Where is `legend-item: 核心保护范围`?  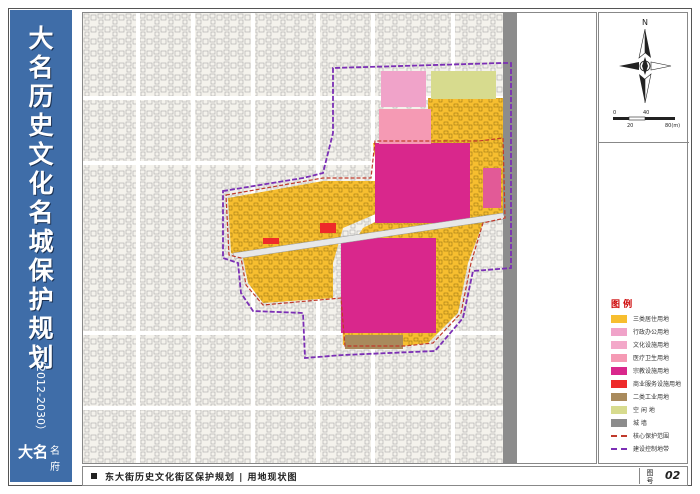 legend-item: 核心保护范围 is located at coordinates (646, 435).